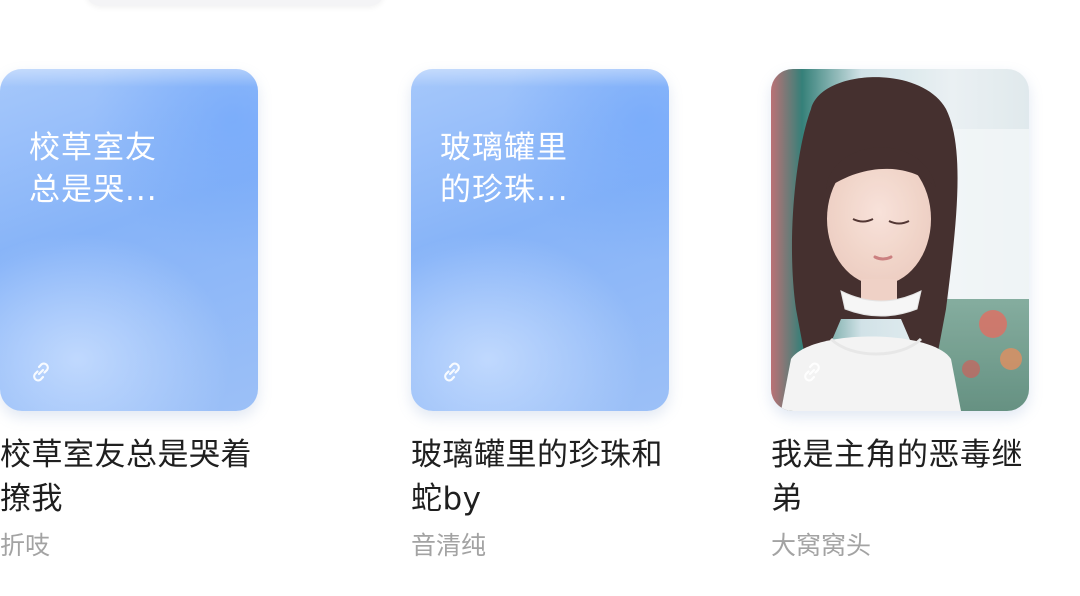 The height and width of the screenshot is (596, 1080). I want to click on cover-title-line: 玻璃罐里, so click(504, 148).